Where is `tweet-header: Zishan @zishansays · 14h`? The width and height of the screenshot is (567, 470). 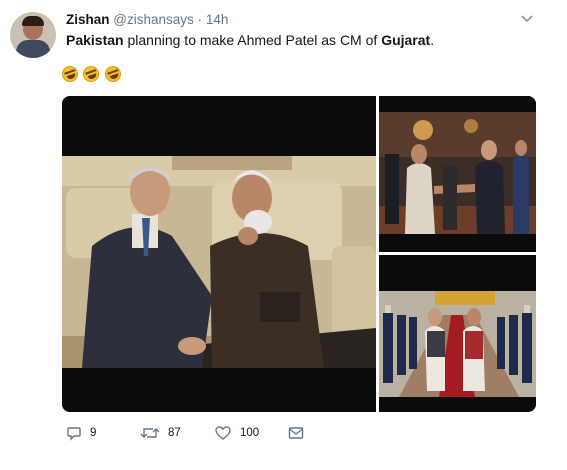 tweet-header: Zishan @zishansays · 14h is located at coordinates (147, 20).